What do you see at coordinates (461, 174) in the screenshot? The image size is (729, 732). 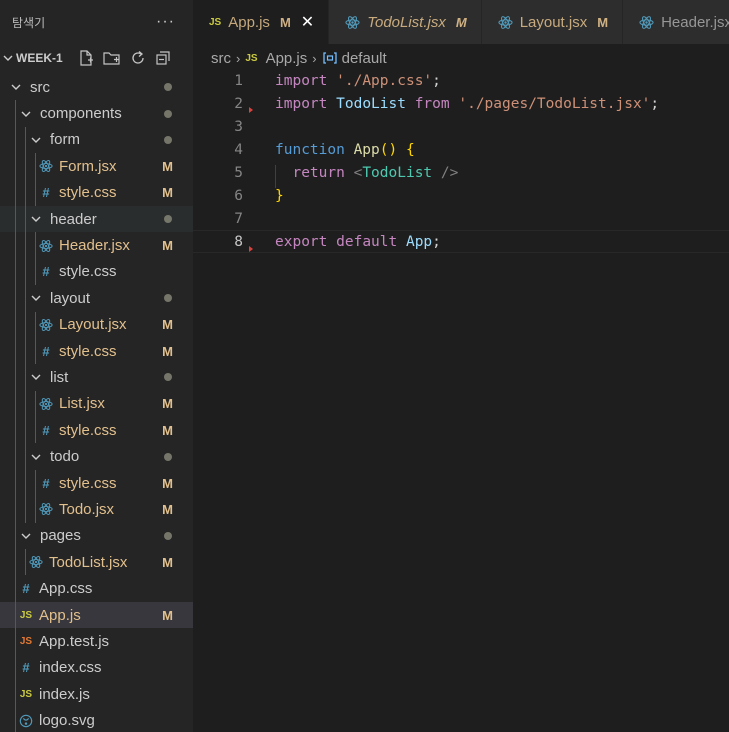 I see `code-line: 5 return <TodoList />` at bounding box center [461, 174].